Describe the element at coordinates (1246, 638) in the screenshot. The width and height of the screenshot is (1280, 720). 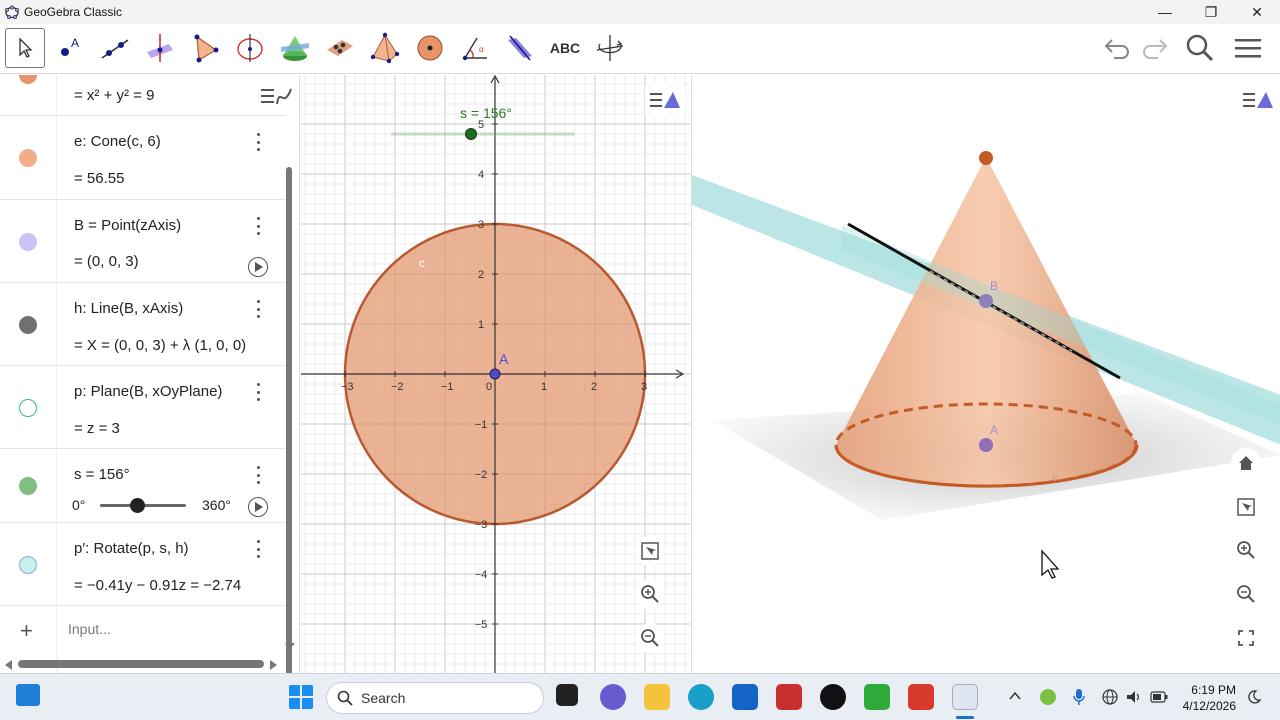
I see `fullscreen-button` at that location.